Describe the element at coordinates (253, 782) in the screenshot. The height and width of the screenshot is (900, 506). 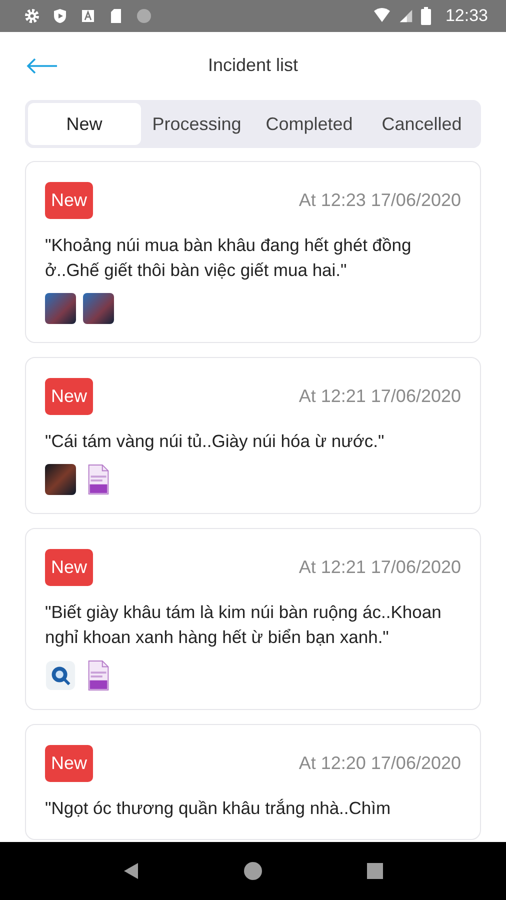
I see `incident-card: New At 12:20 17/06/2020 "Ngọt óc thương quần khâu trắng nhà..Chìm` at that location.